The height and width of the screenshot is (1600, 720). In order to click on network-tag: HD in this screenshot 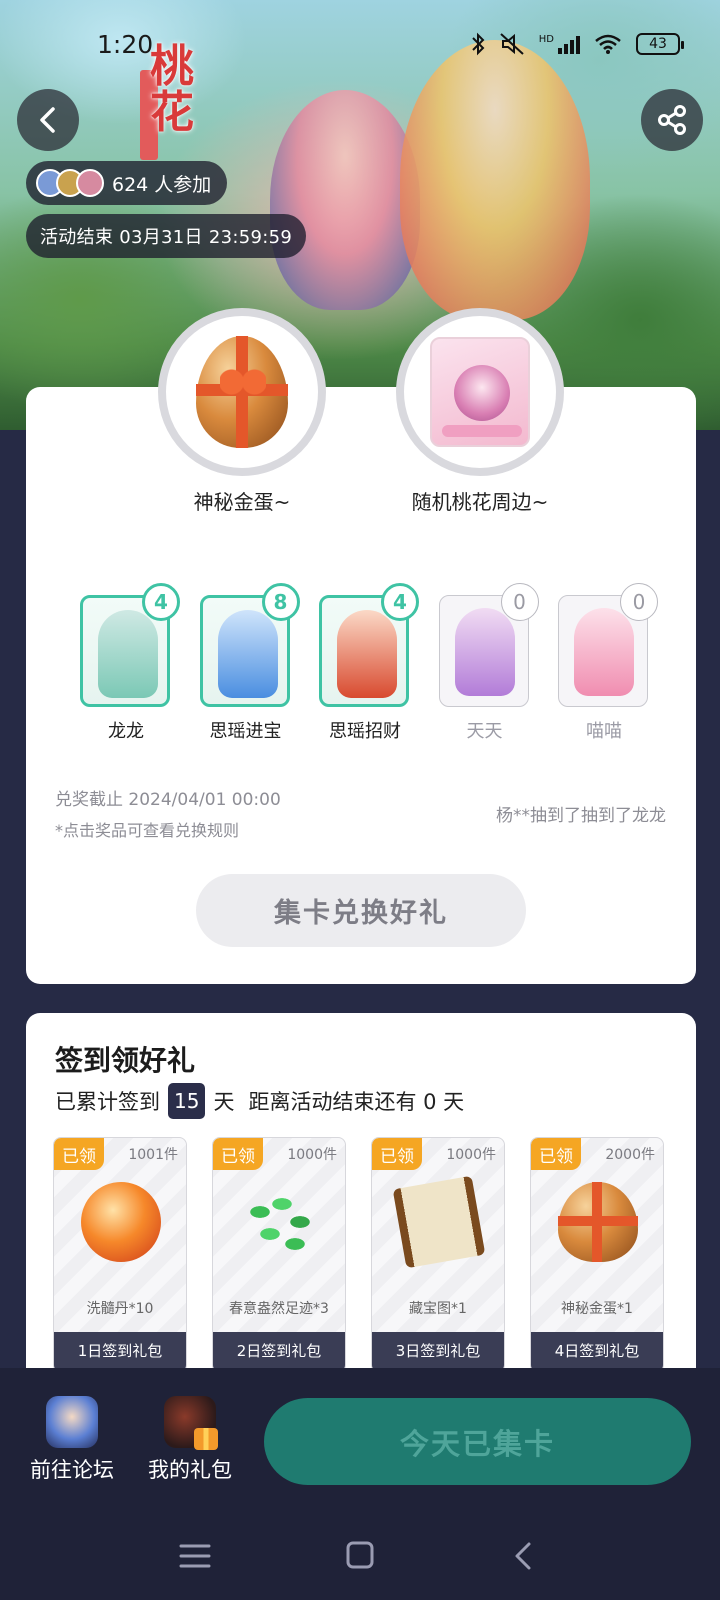, I will do `click(546, 39)`.